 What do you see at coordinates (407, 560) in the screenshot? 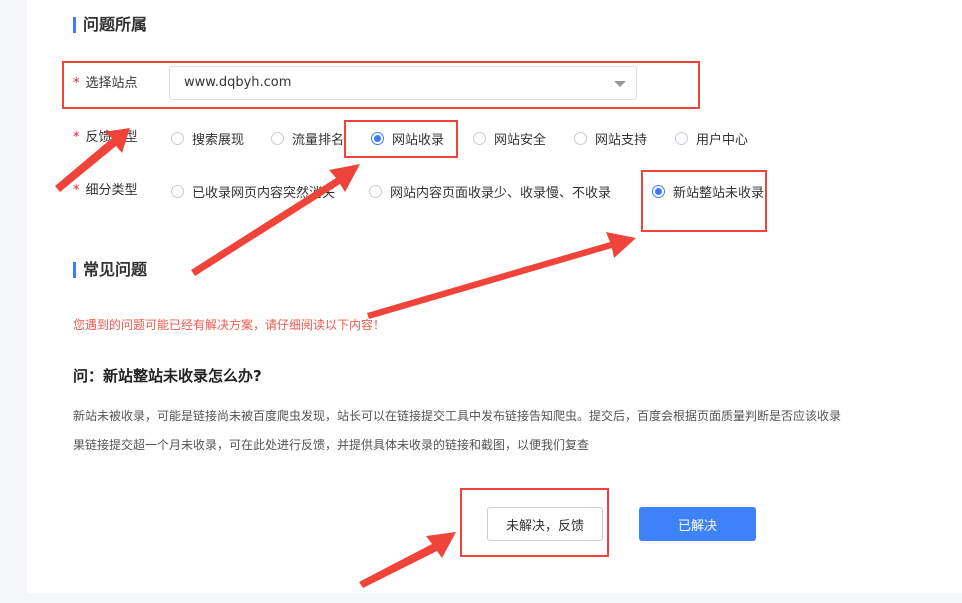
I see `annotation-arrow-feedback` at bounding box center [407, 560].